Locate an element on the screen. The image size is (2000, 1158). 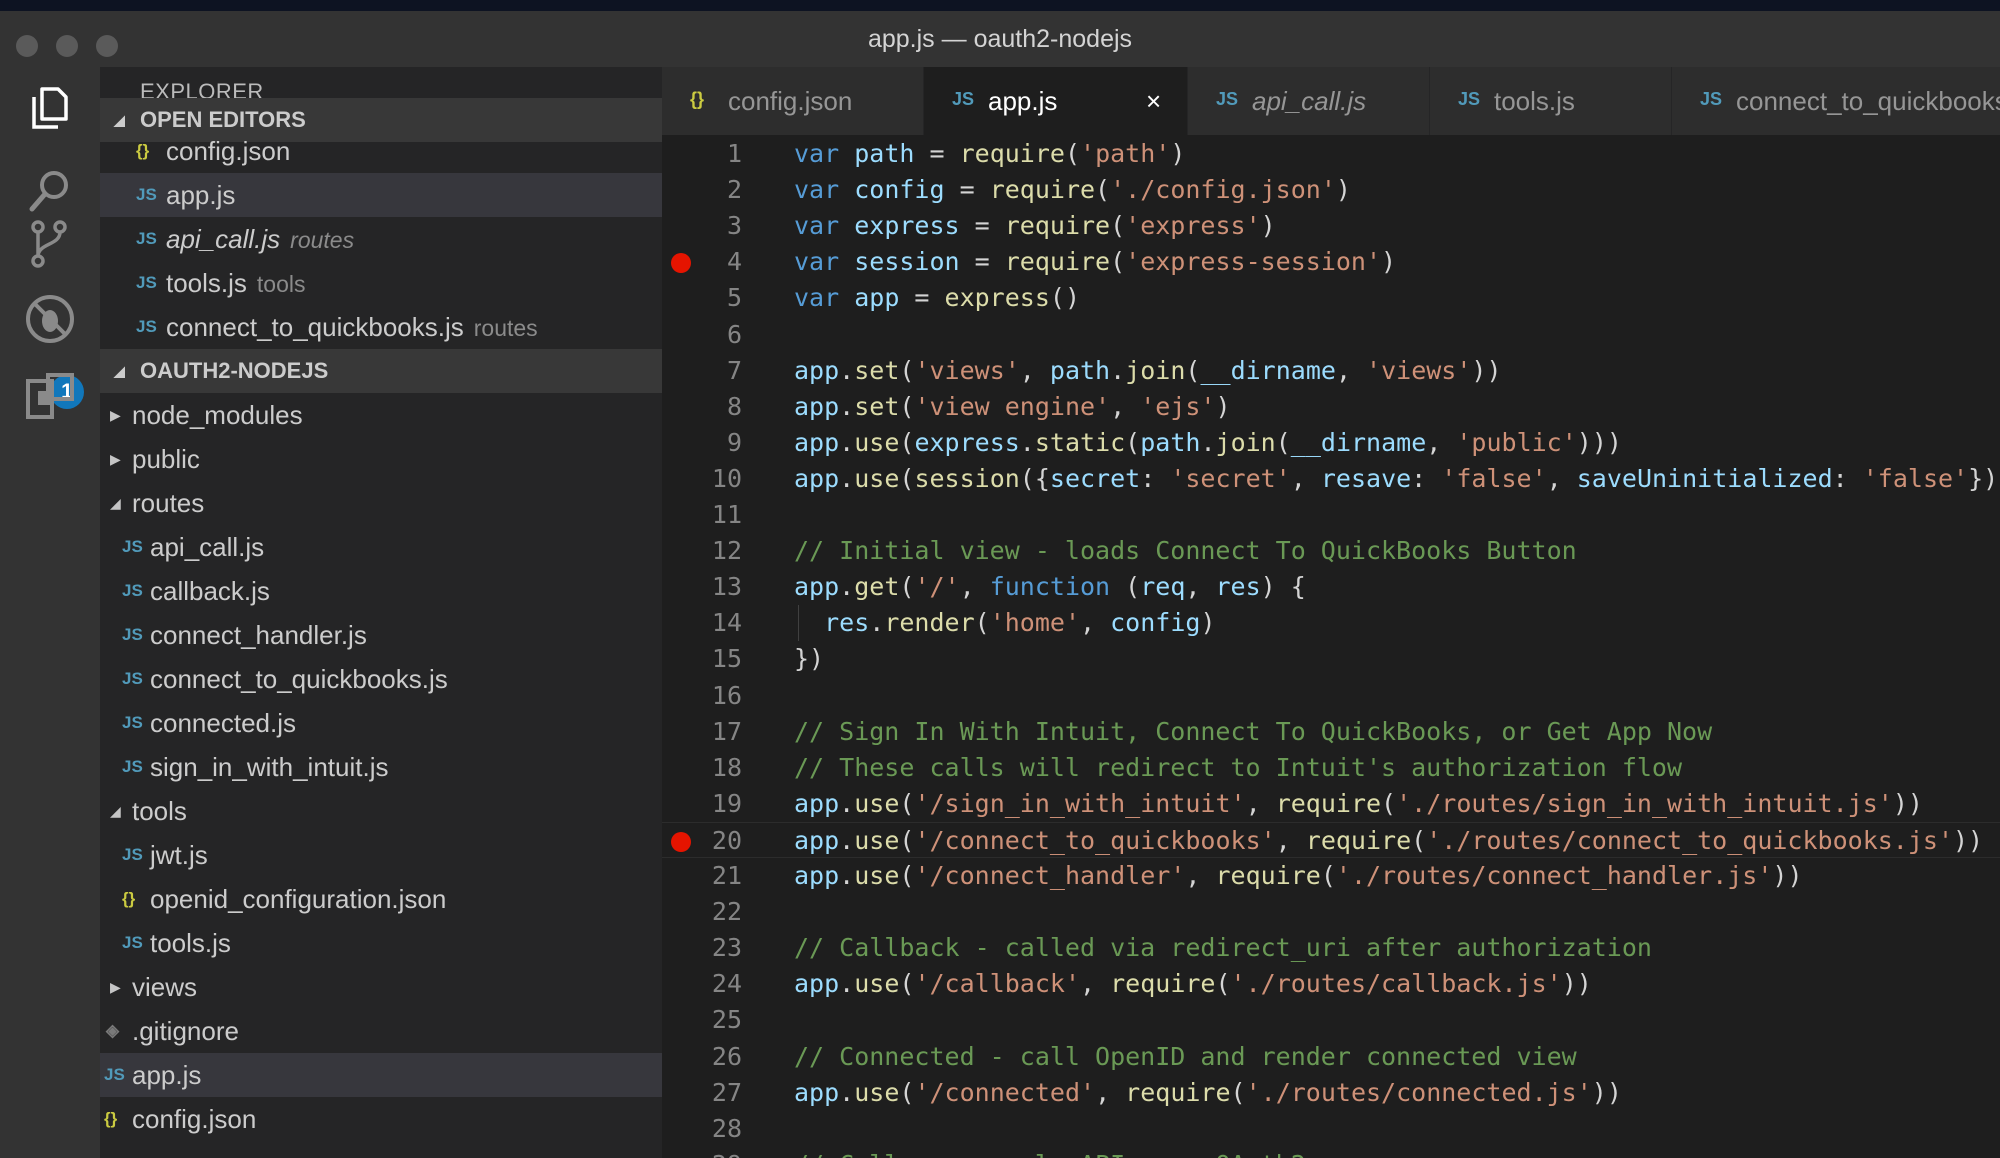
code-line: 16 is located at coordinates (1331, 696).